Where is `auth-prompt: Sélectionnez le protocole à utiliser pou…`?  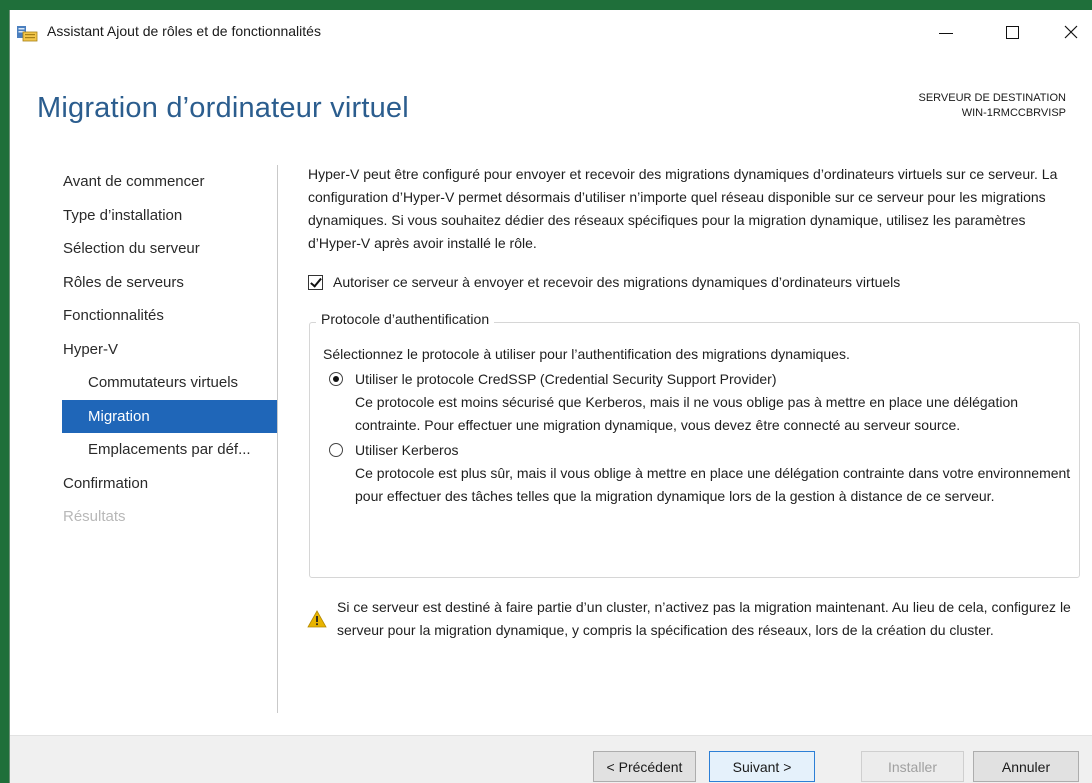
auth-prompt: Sélectionnez le protocole à utiliser pou… is located at coordinates (586, 354).